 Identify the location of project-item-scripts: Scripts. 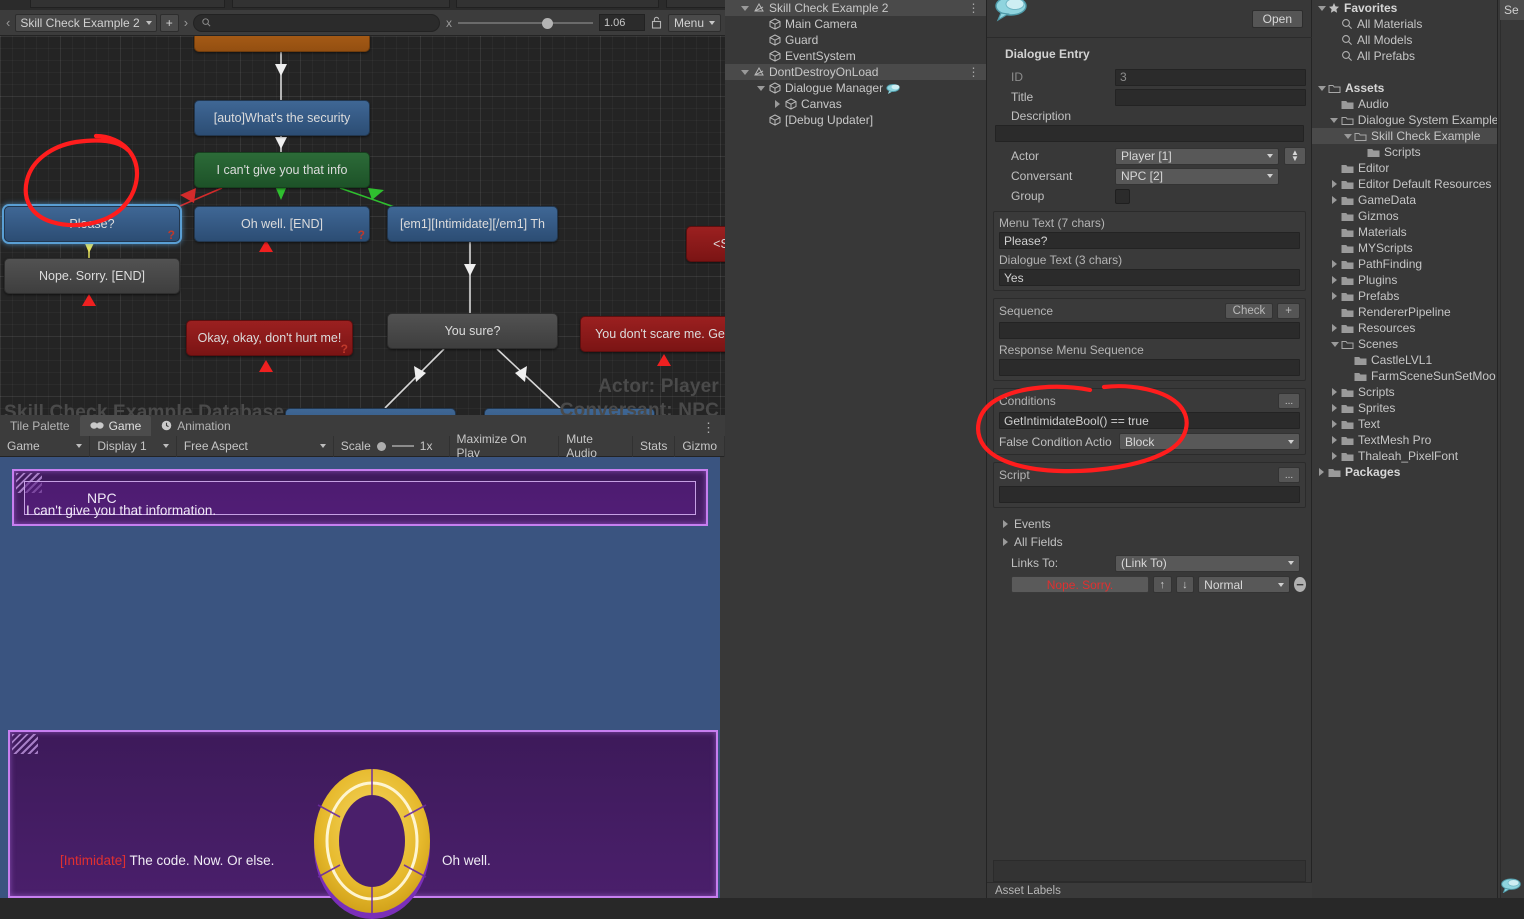
(1404, 152).